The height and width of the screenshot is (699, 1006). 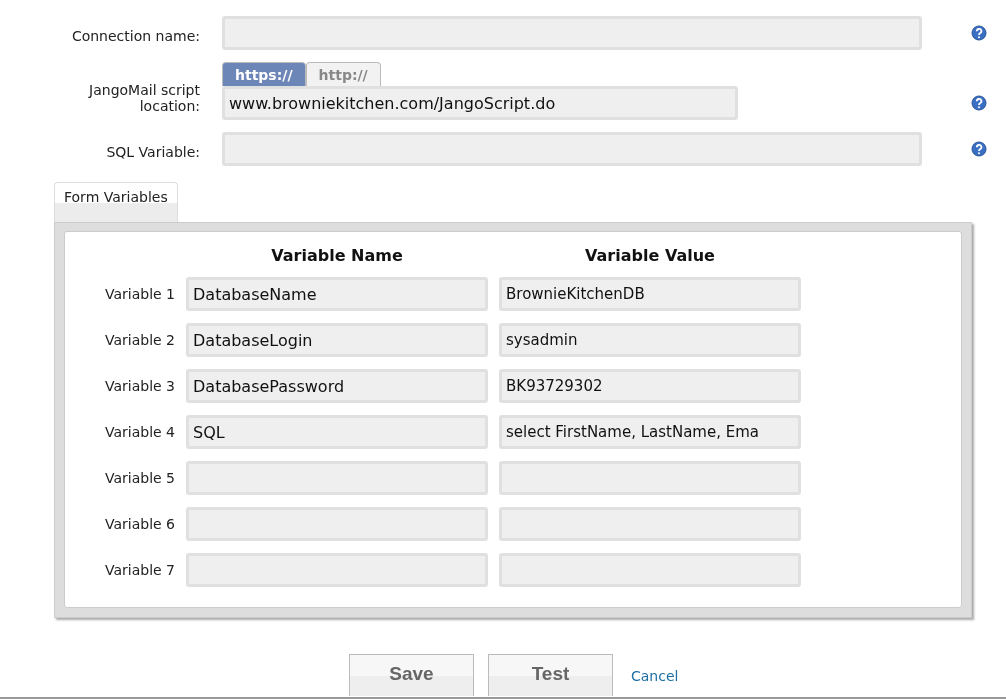 What do you see at coordinates (550, 675) in the screenshot?
I see `action-button: Test` at bounding box center [550, 675].